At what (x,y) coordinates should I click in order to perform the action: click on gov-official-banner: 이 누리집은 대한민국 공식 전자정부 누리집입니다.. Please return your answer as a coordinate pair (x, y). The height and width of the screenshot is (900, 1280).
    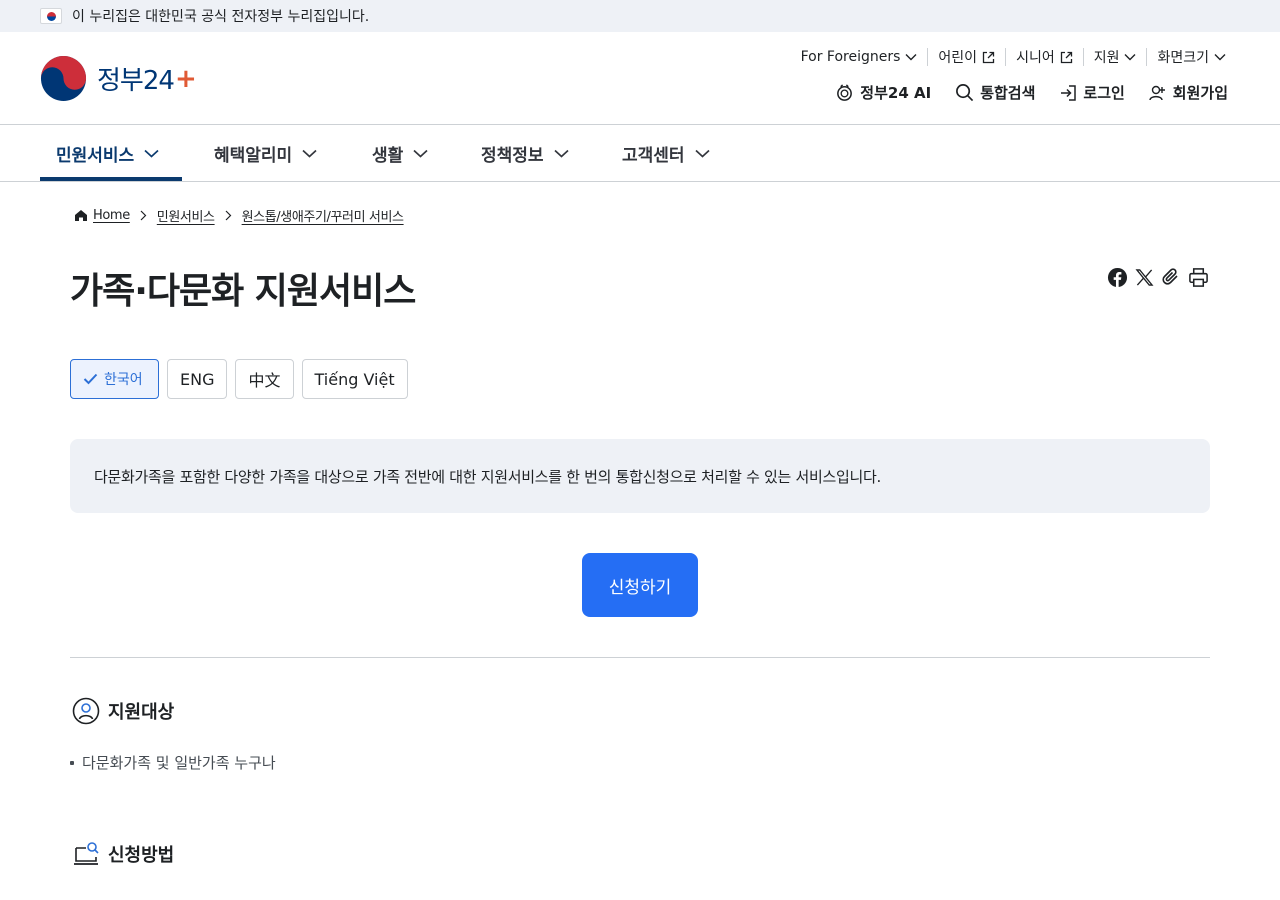
    Looking at the image, I should click on (640, 16).